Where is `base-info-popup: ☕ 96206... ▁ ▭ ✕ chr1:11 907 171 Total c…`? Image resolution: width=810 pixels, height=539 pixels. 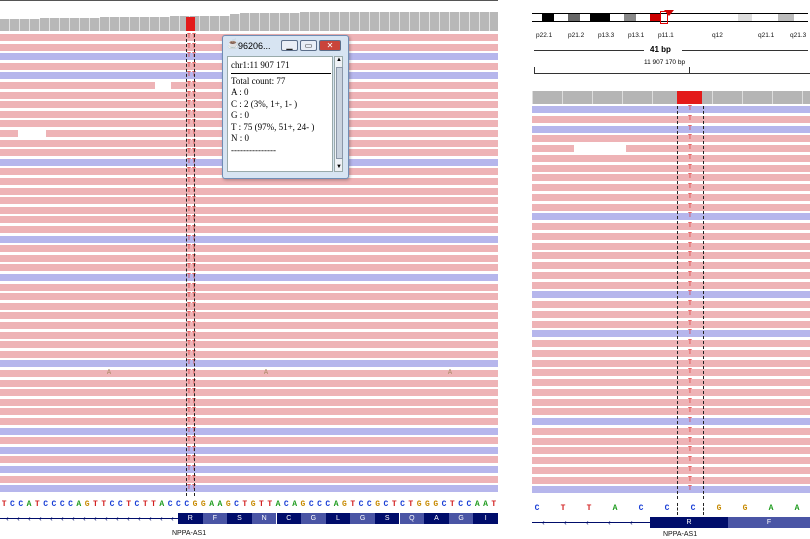 base-info-popup: ☕ 96206... ▁ ▭ ✕ chr1:11 907 171 Total c… is located at coordinates (285, 107).